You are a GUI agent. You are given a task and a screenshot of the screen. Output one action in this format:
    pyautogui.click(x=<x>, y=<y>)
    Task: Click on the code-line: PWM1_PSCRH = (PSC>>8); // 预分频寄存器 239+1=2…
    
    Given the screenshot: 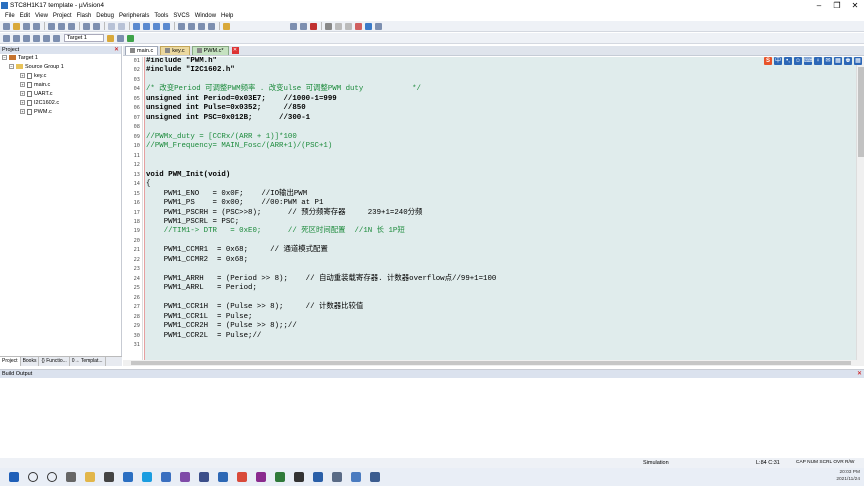 What is the action you would take?
    pyautogui.click(x=500, y=213)
    